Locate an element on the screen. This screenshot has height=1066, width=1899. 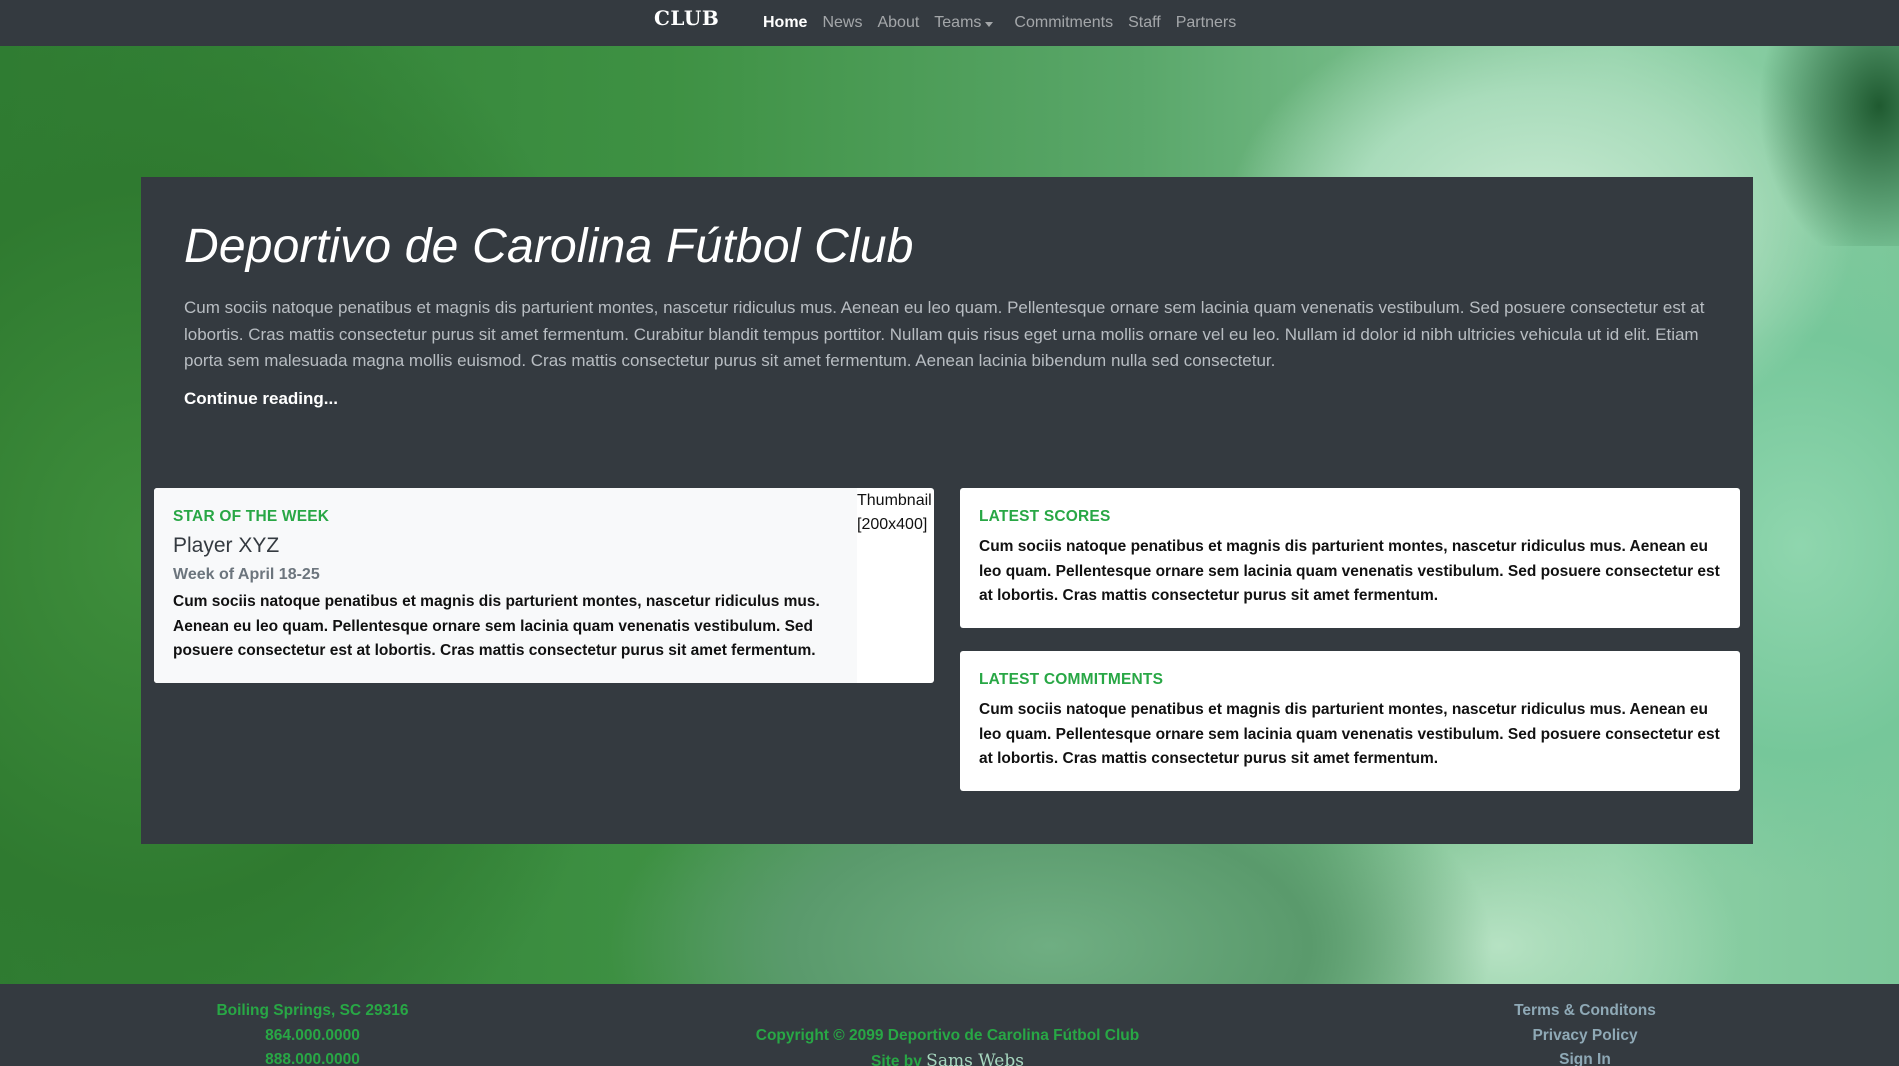
footer-privacy-link: Privacy Policy is located at coordinates (1585, 1036).